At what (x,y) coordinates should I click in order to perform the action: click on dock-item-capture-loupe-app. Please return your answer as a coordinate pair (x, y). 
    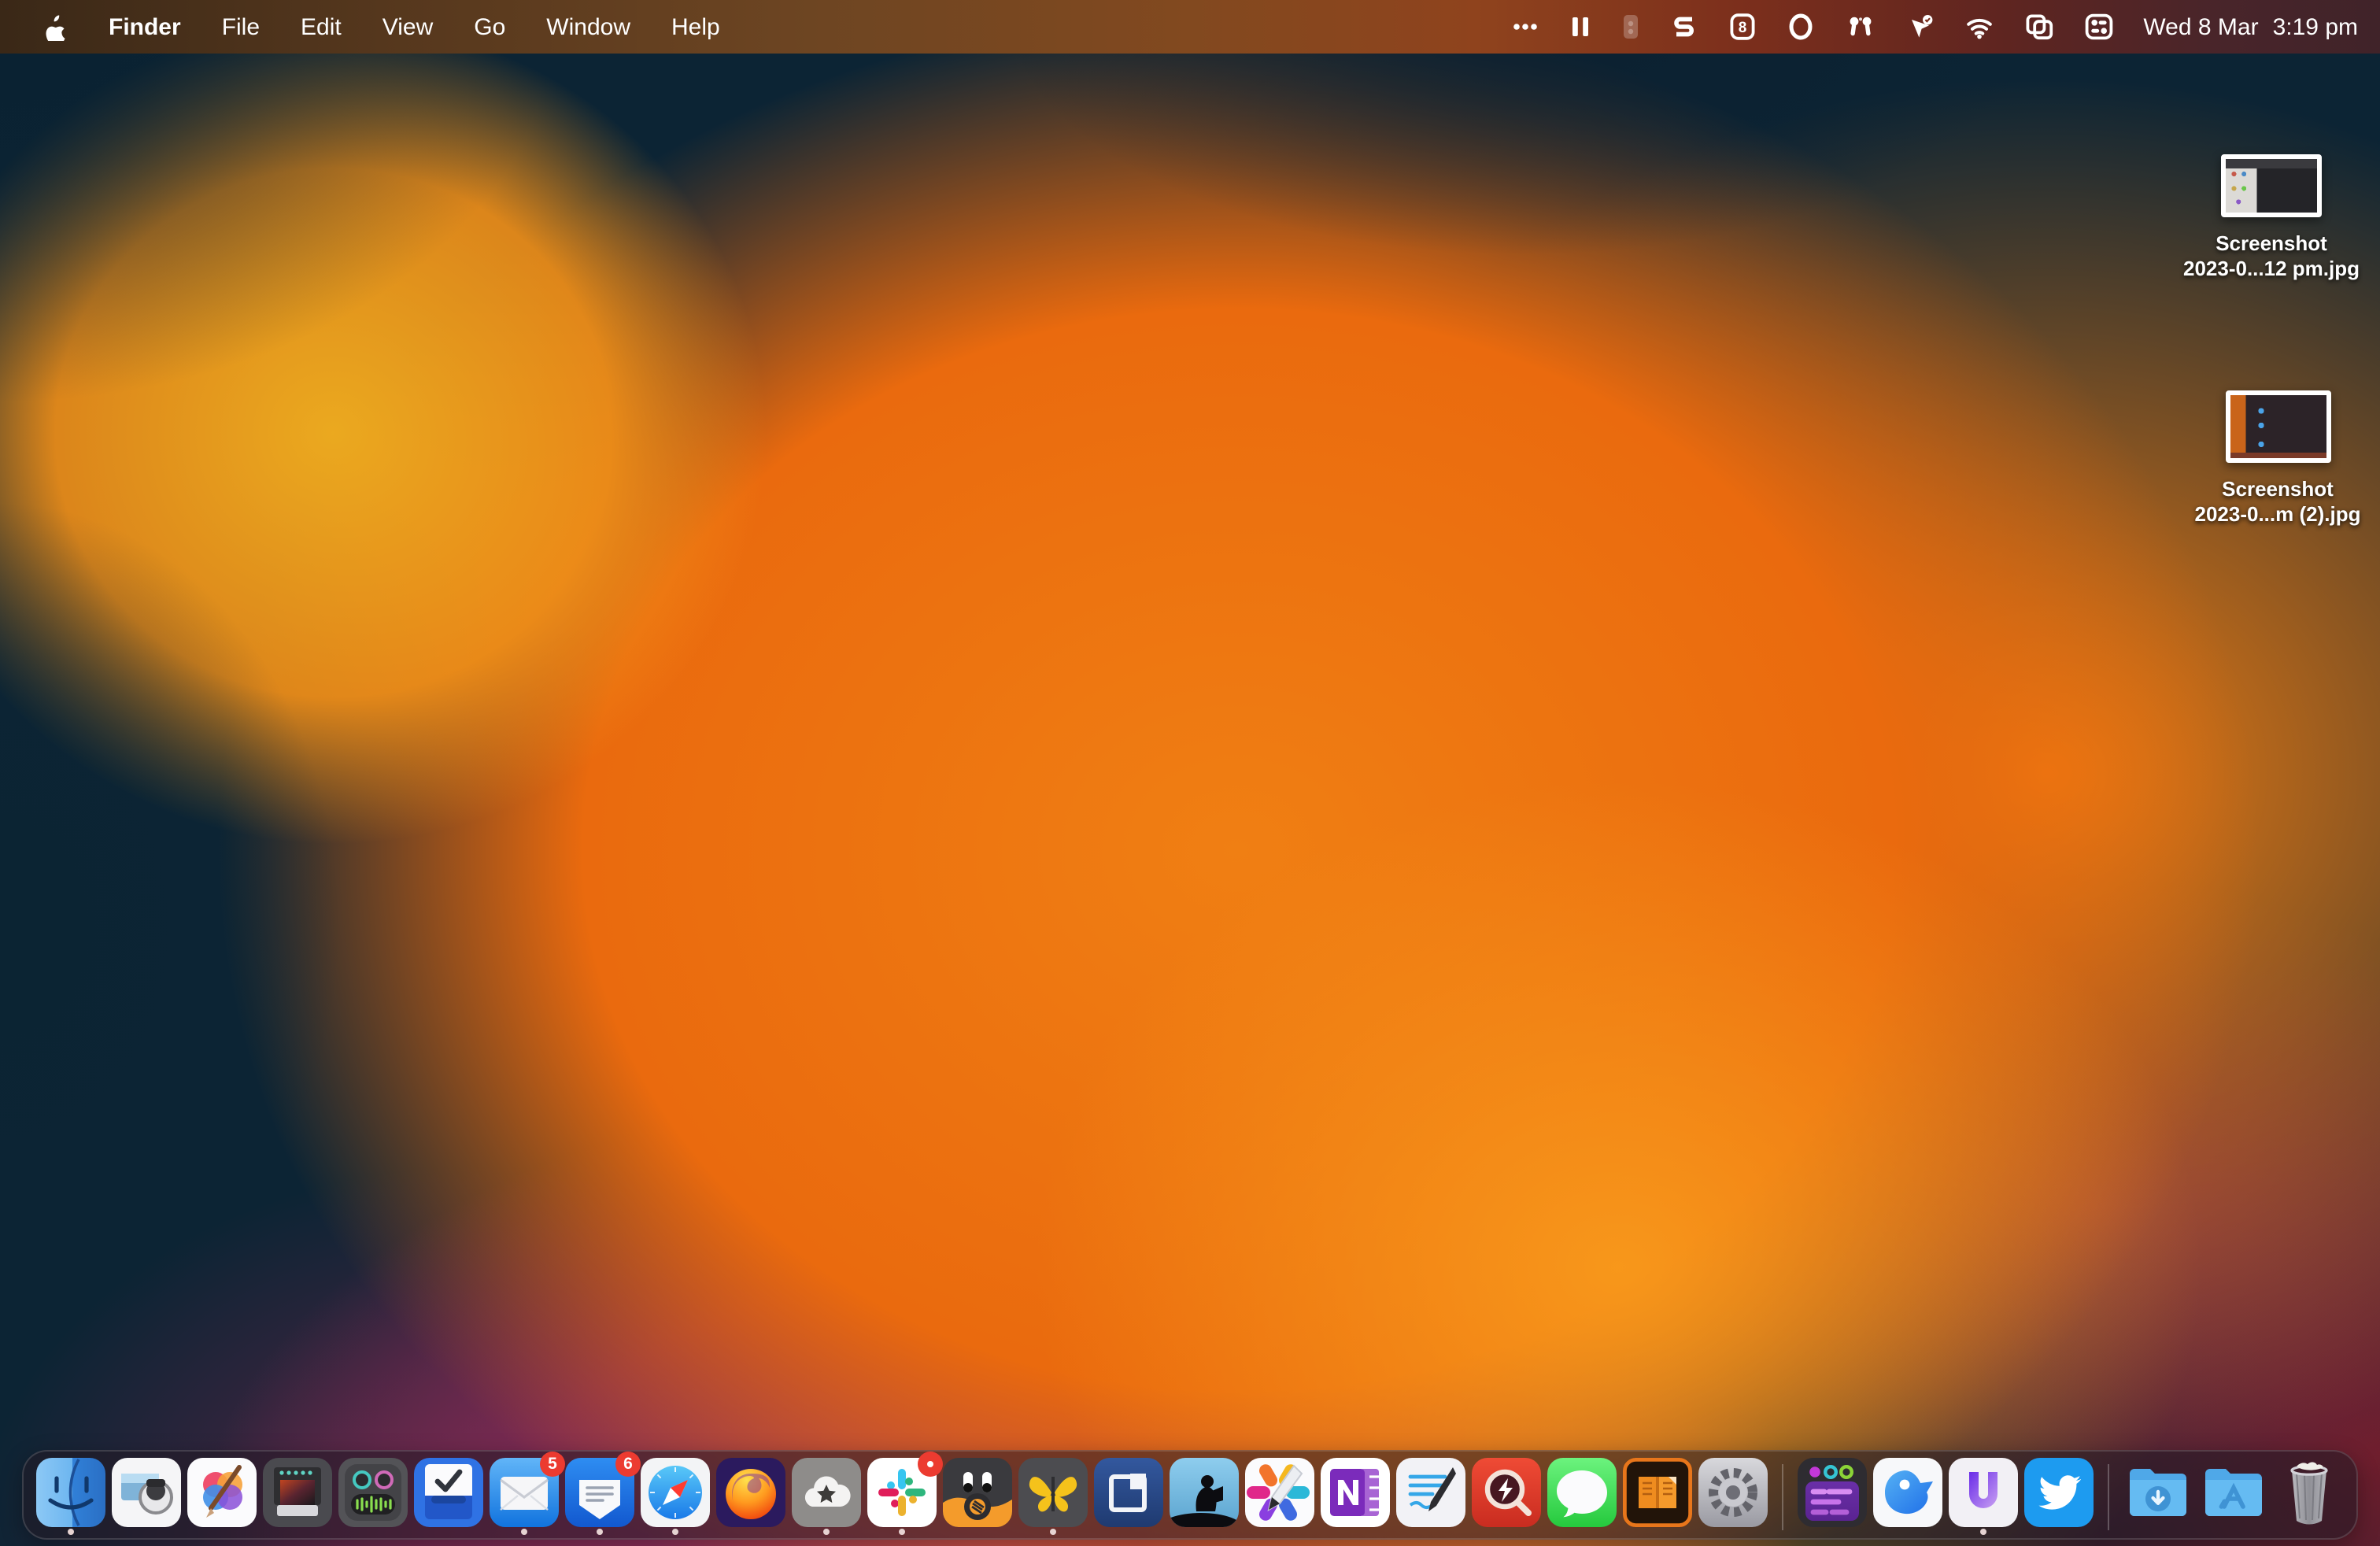
    Looking at the image, I should click on (1506, 1495).